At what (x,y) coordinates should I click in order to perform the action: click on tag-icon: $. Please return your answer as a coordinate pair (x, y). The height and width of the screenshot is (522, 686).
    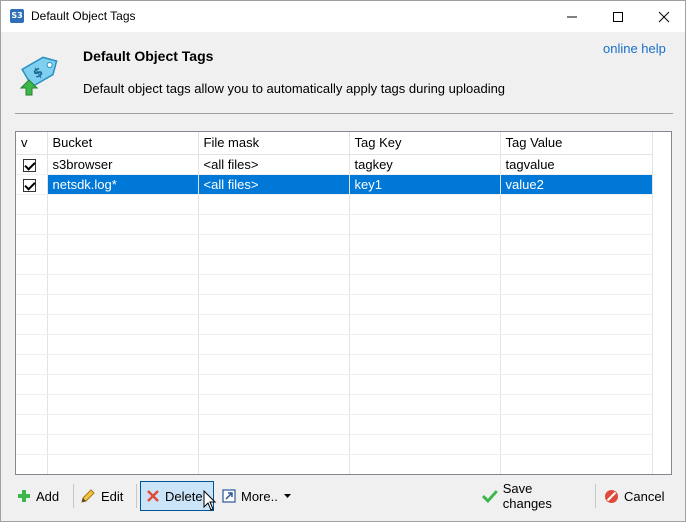
    Looking at the image, I should click on (38, 76).